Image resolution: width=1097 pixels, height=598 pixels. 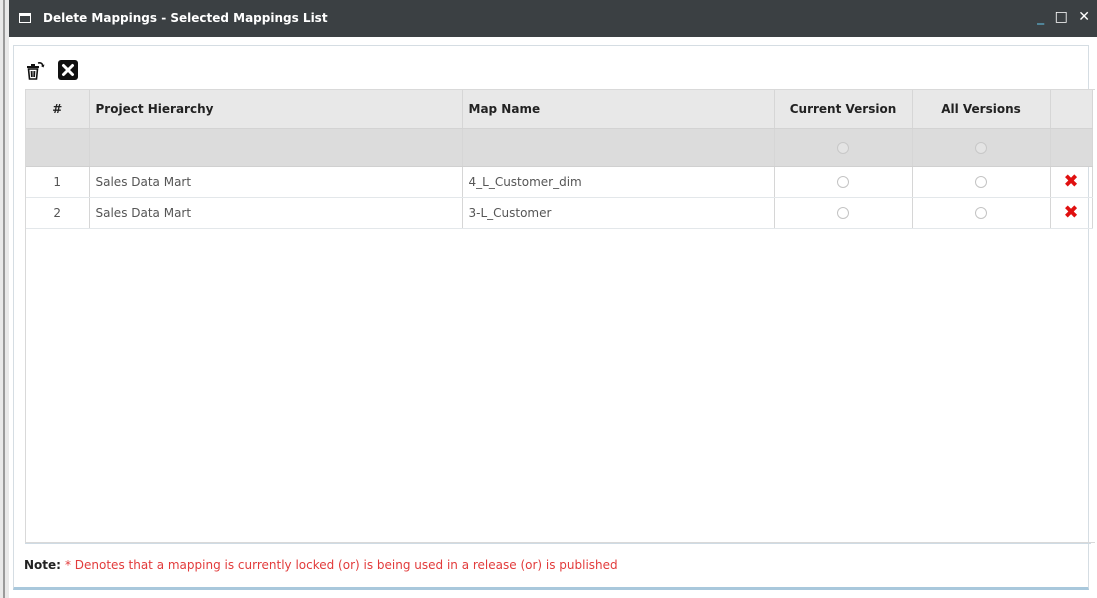 I want to click on window-controls: _ □ ✕, so click(x=1065, y=17).